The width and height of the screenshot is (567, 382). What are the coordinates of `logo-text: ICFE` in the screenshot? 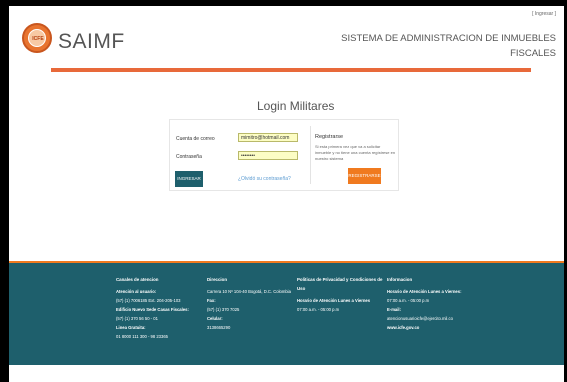 It's located at (38, 39).